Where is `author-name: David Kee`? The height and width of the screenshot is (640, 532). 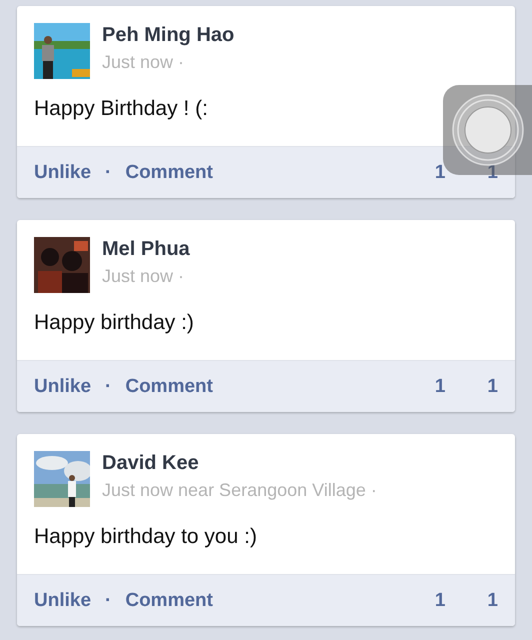
author-name: David Kee is located at coordinates (151, 463).